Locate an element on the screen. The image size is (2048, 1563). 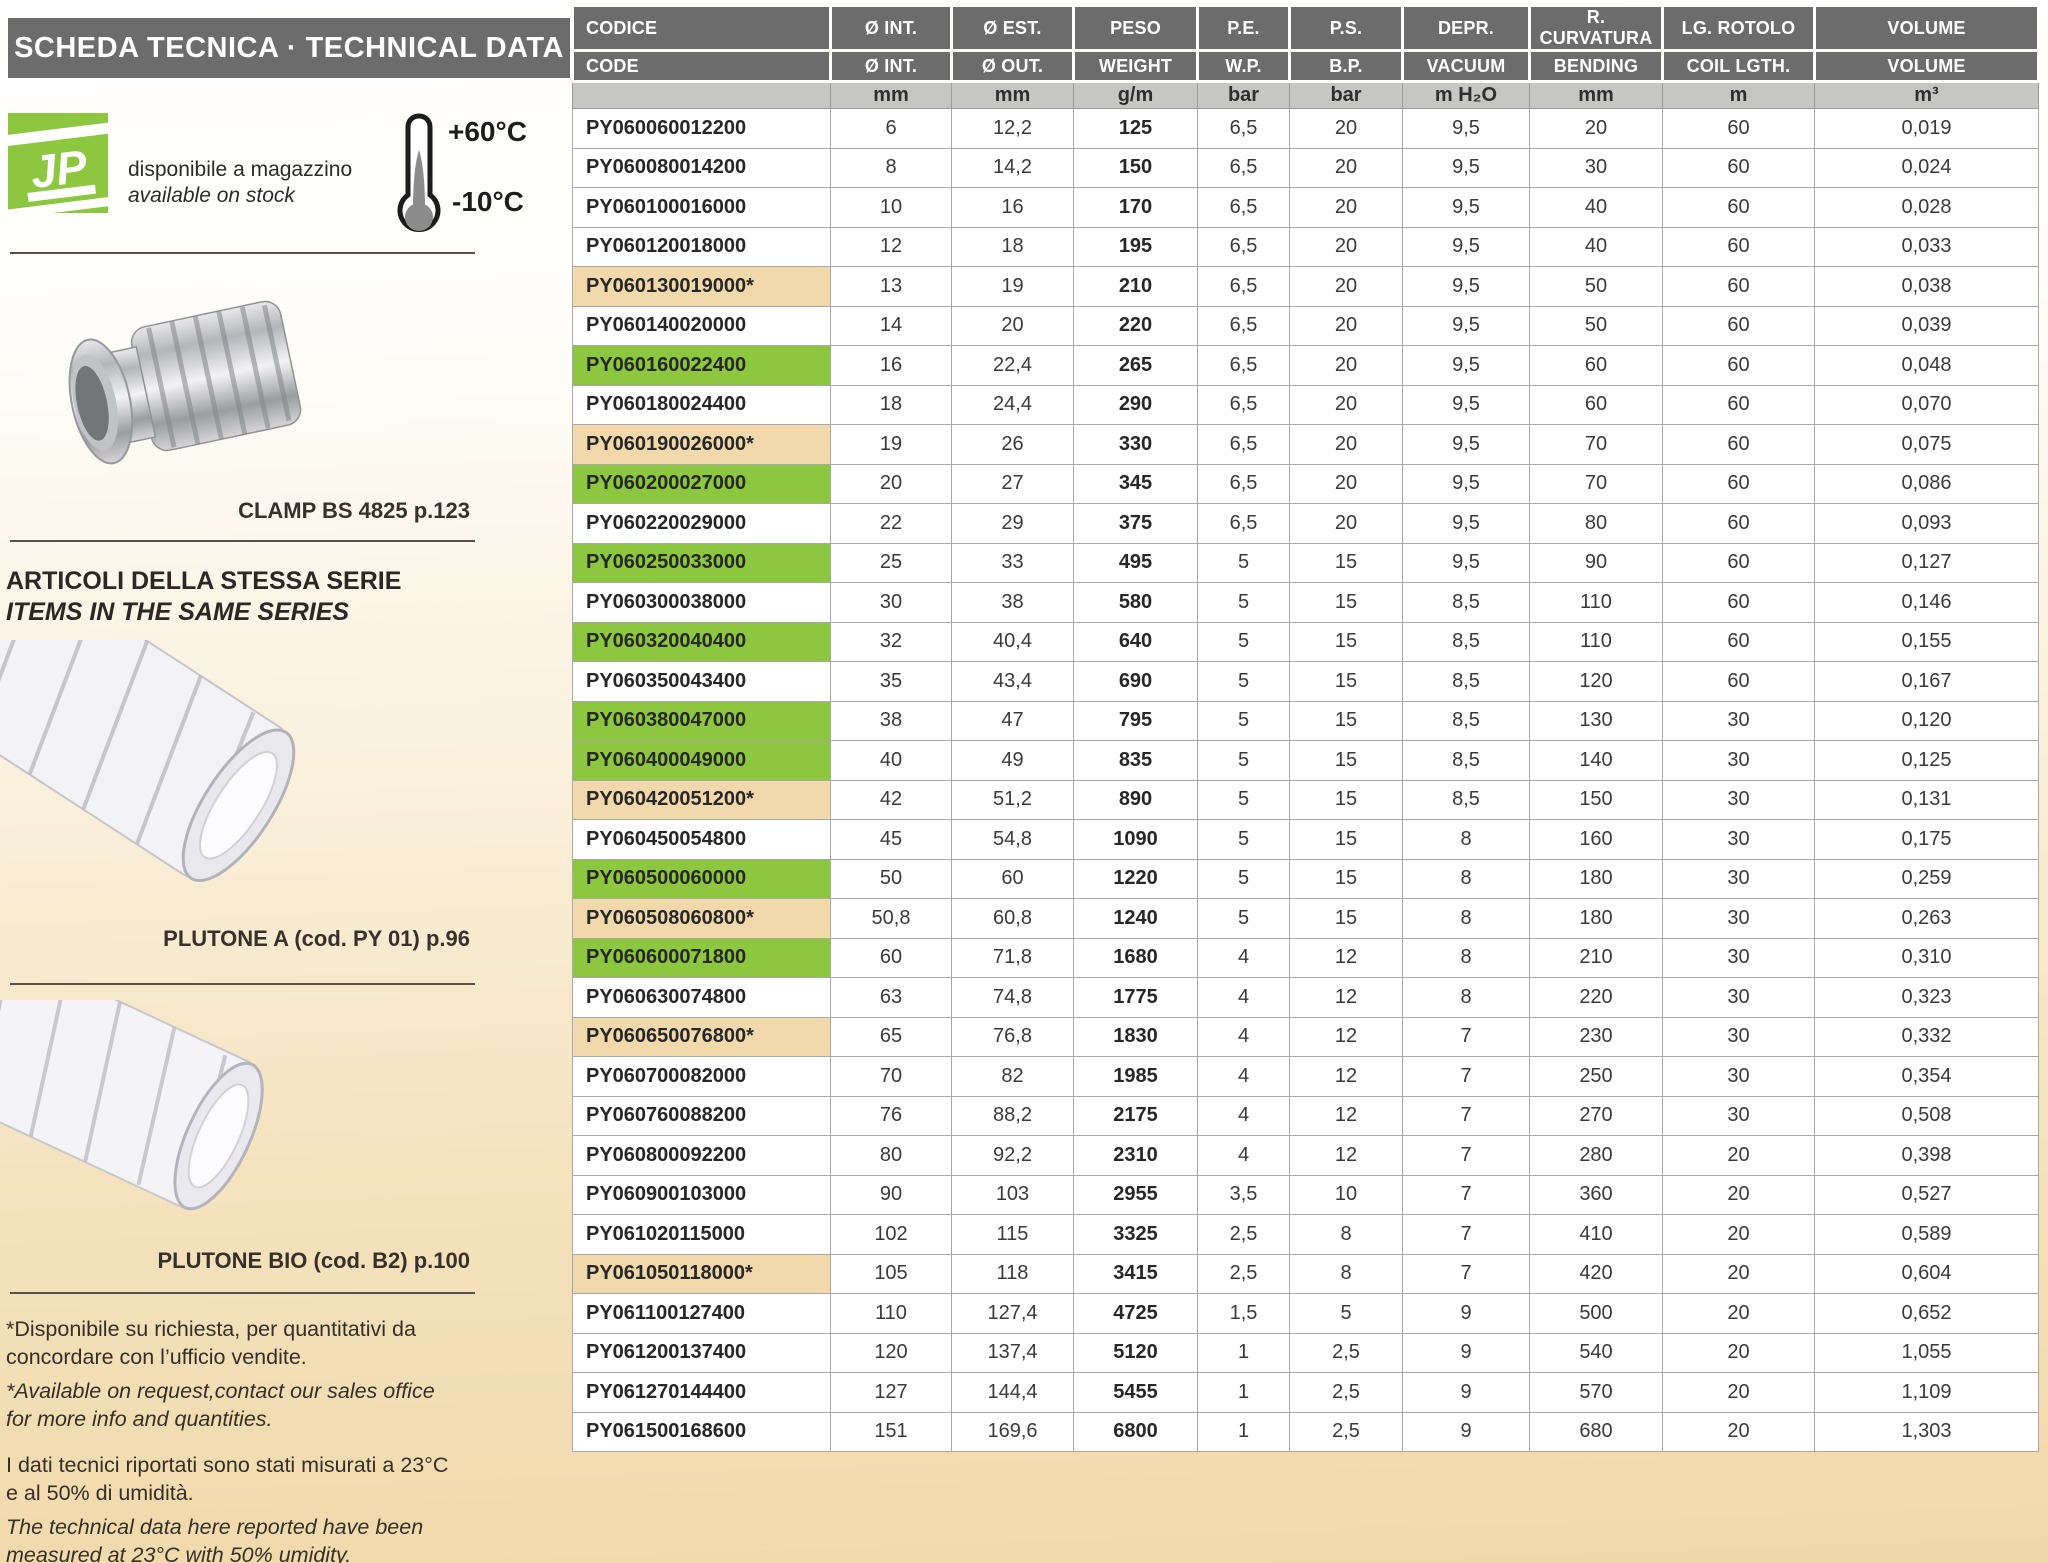
cell-product-code: PY060800092200 is located at coordinates (701, 1155).